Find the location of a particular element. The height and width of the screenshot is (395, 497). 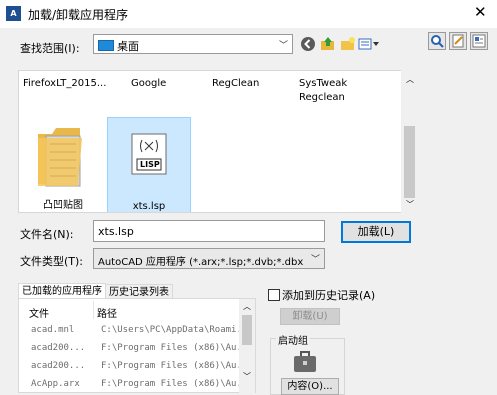

lisp-file-icon is located at coordinates (149, 154).